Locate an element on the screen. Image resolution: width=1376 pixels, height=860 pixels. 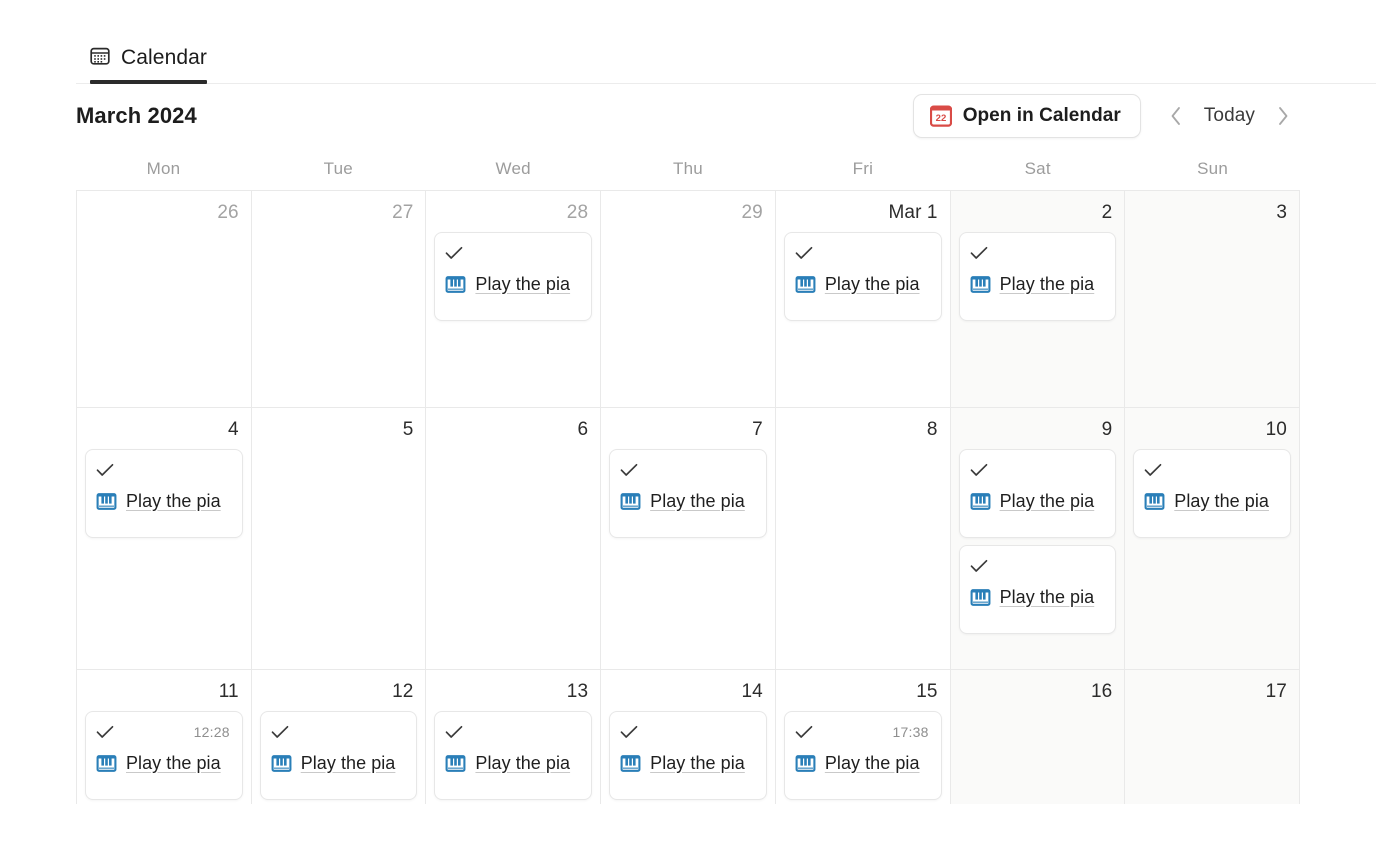
prev-period-button is located at coordinates (1176, 116).